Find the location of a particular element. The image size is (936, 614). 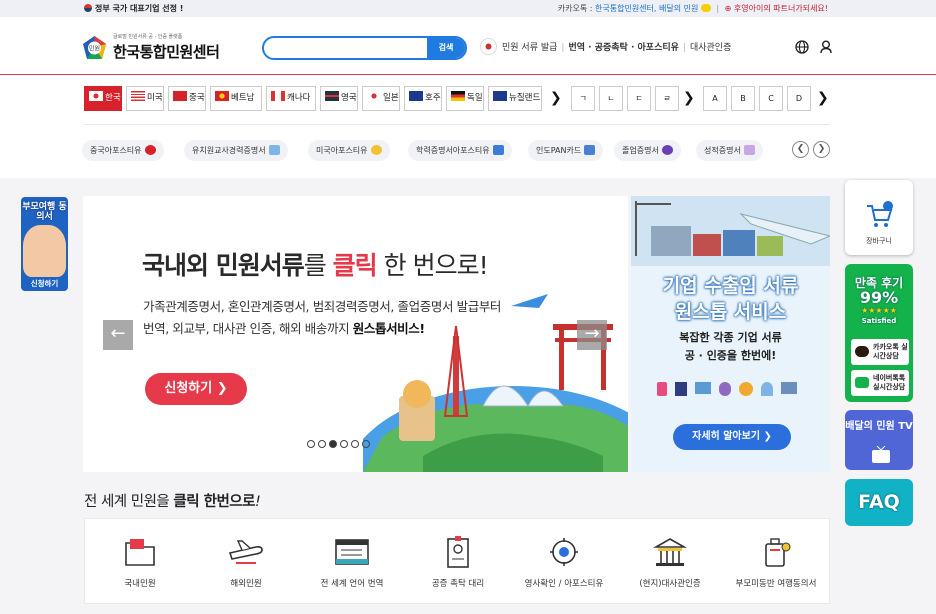

germany-flag-icon is located at coordinates (458, 96).